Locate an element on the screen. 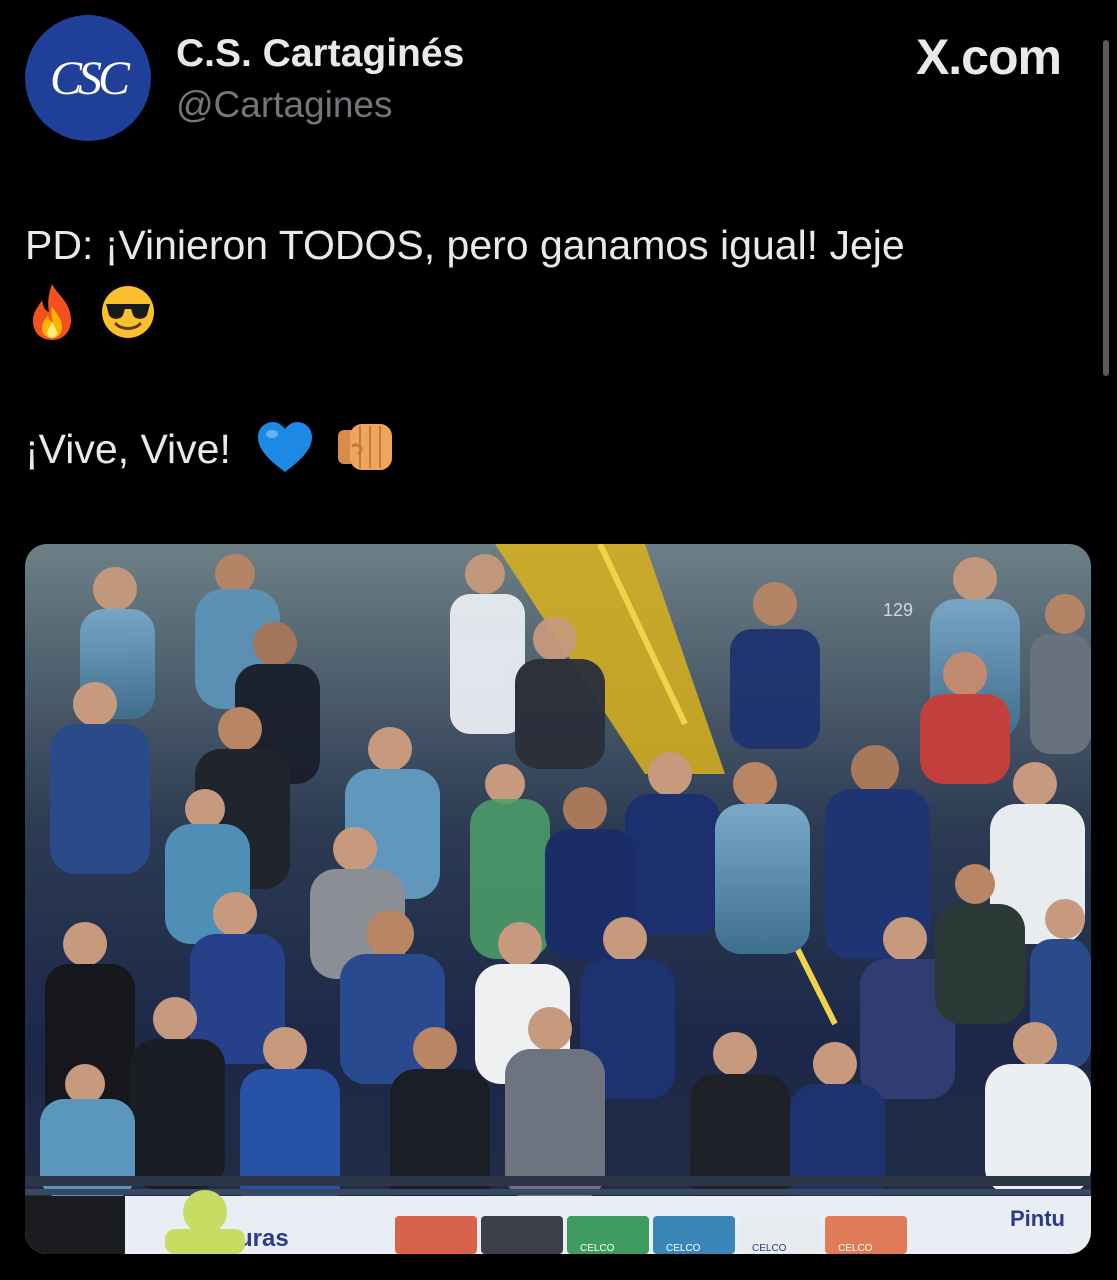 The image size is (1117, 1280). fire-icon is located at coordinates (52, 317).